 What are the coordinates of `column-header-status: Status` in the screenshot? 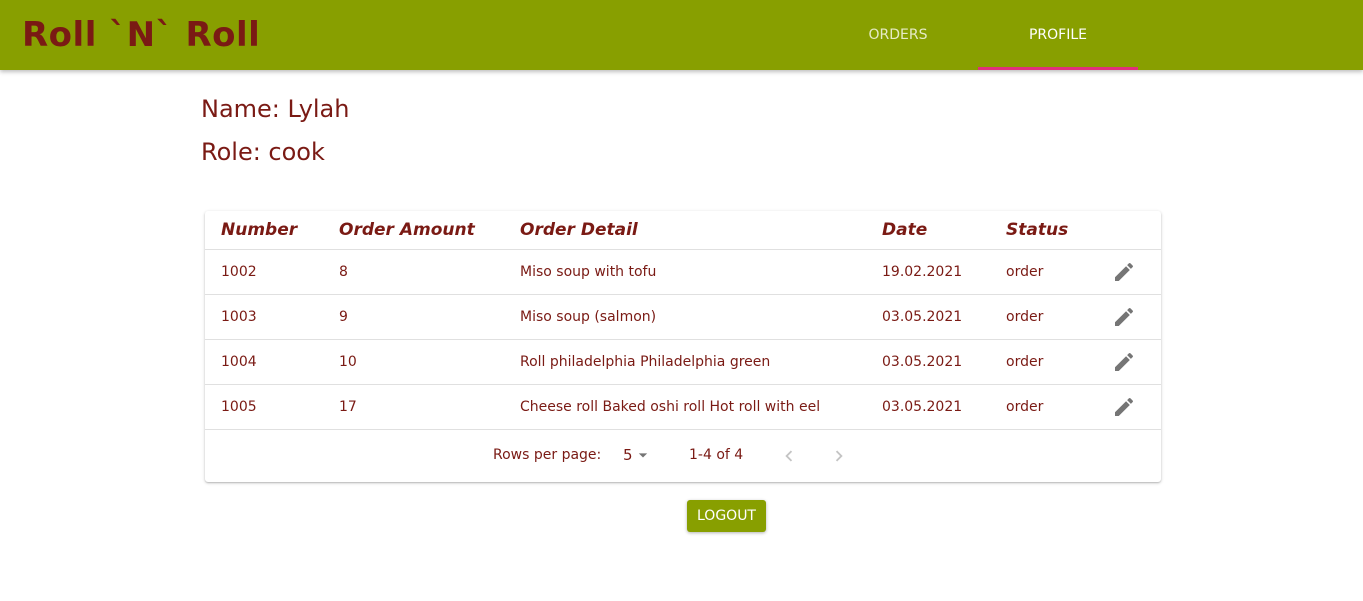 It's located at (1038, 230).